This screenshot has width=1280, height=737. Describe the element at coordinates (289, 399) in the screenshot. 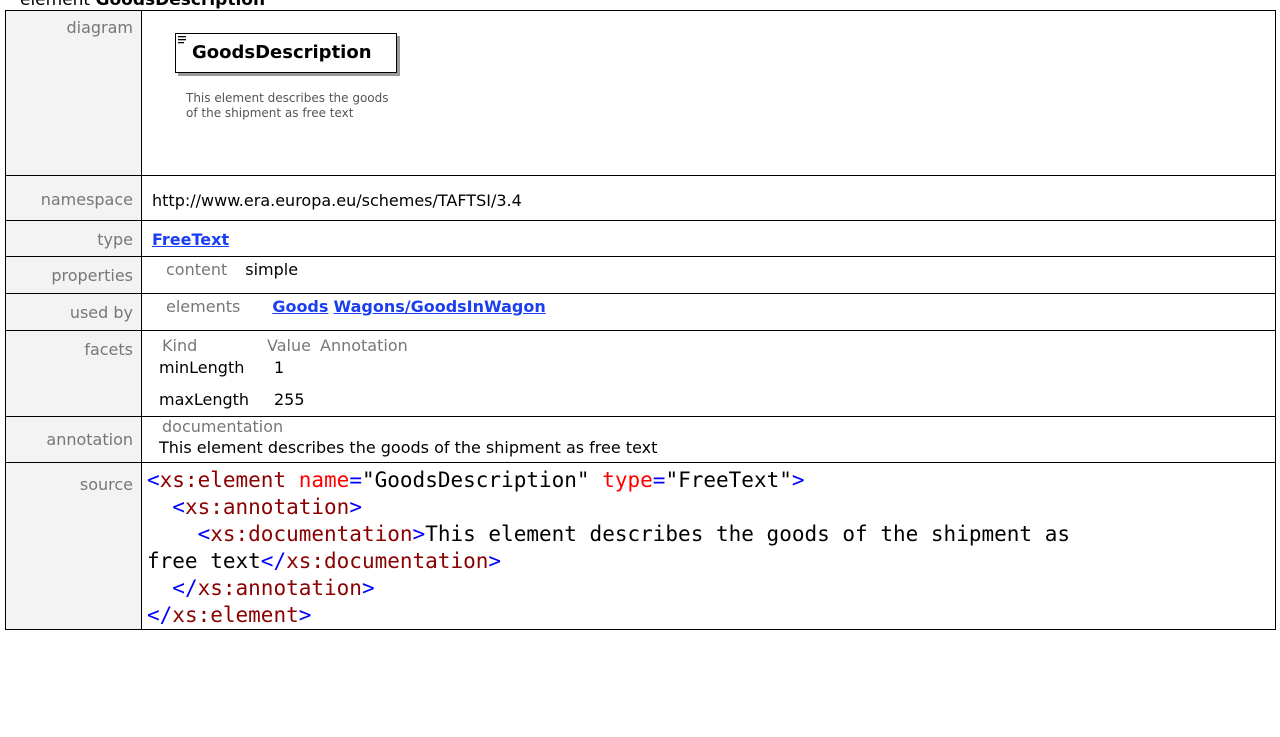

I see `facet-value: 255` at that location.